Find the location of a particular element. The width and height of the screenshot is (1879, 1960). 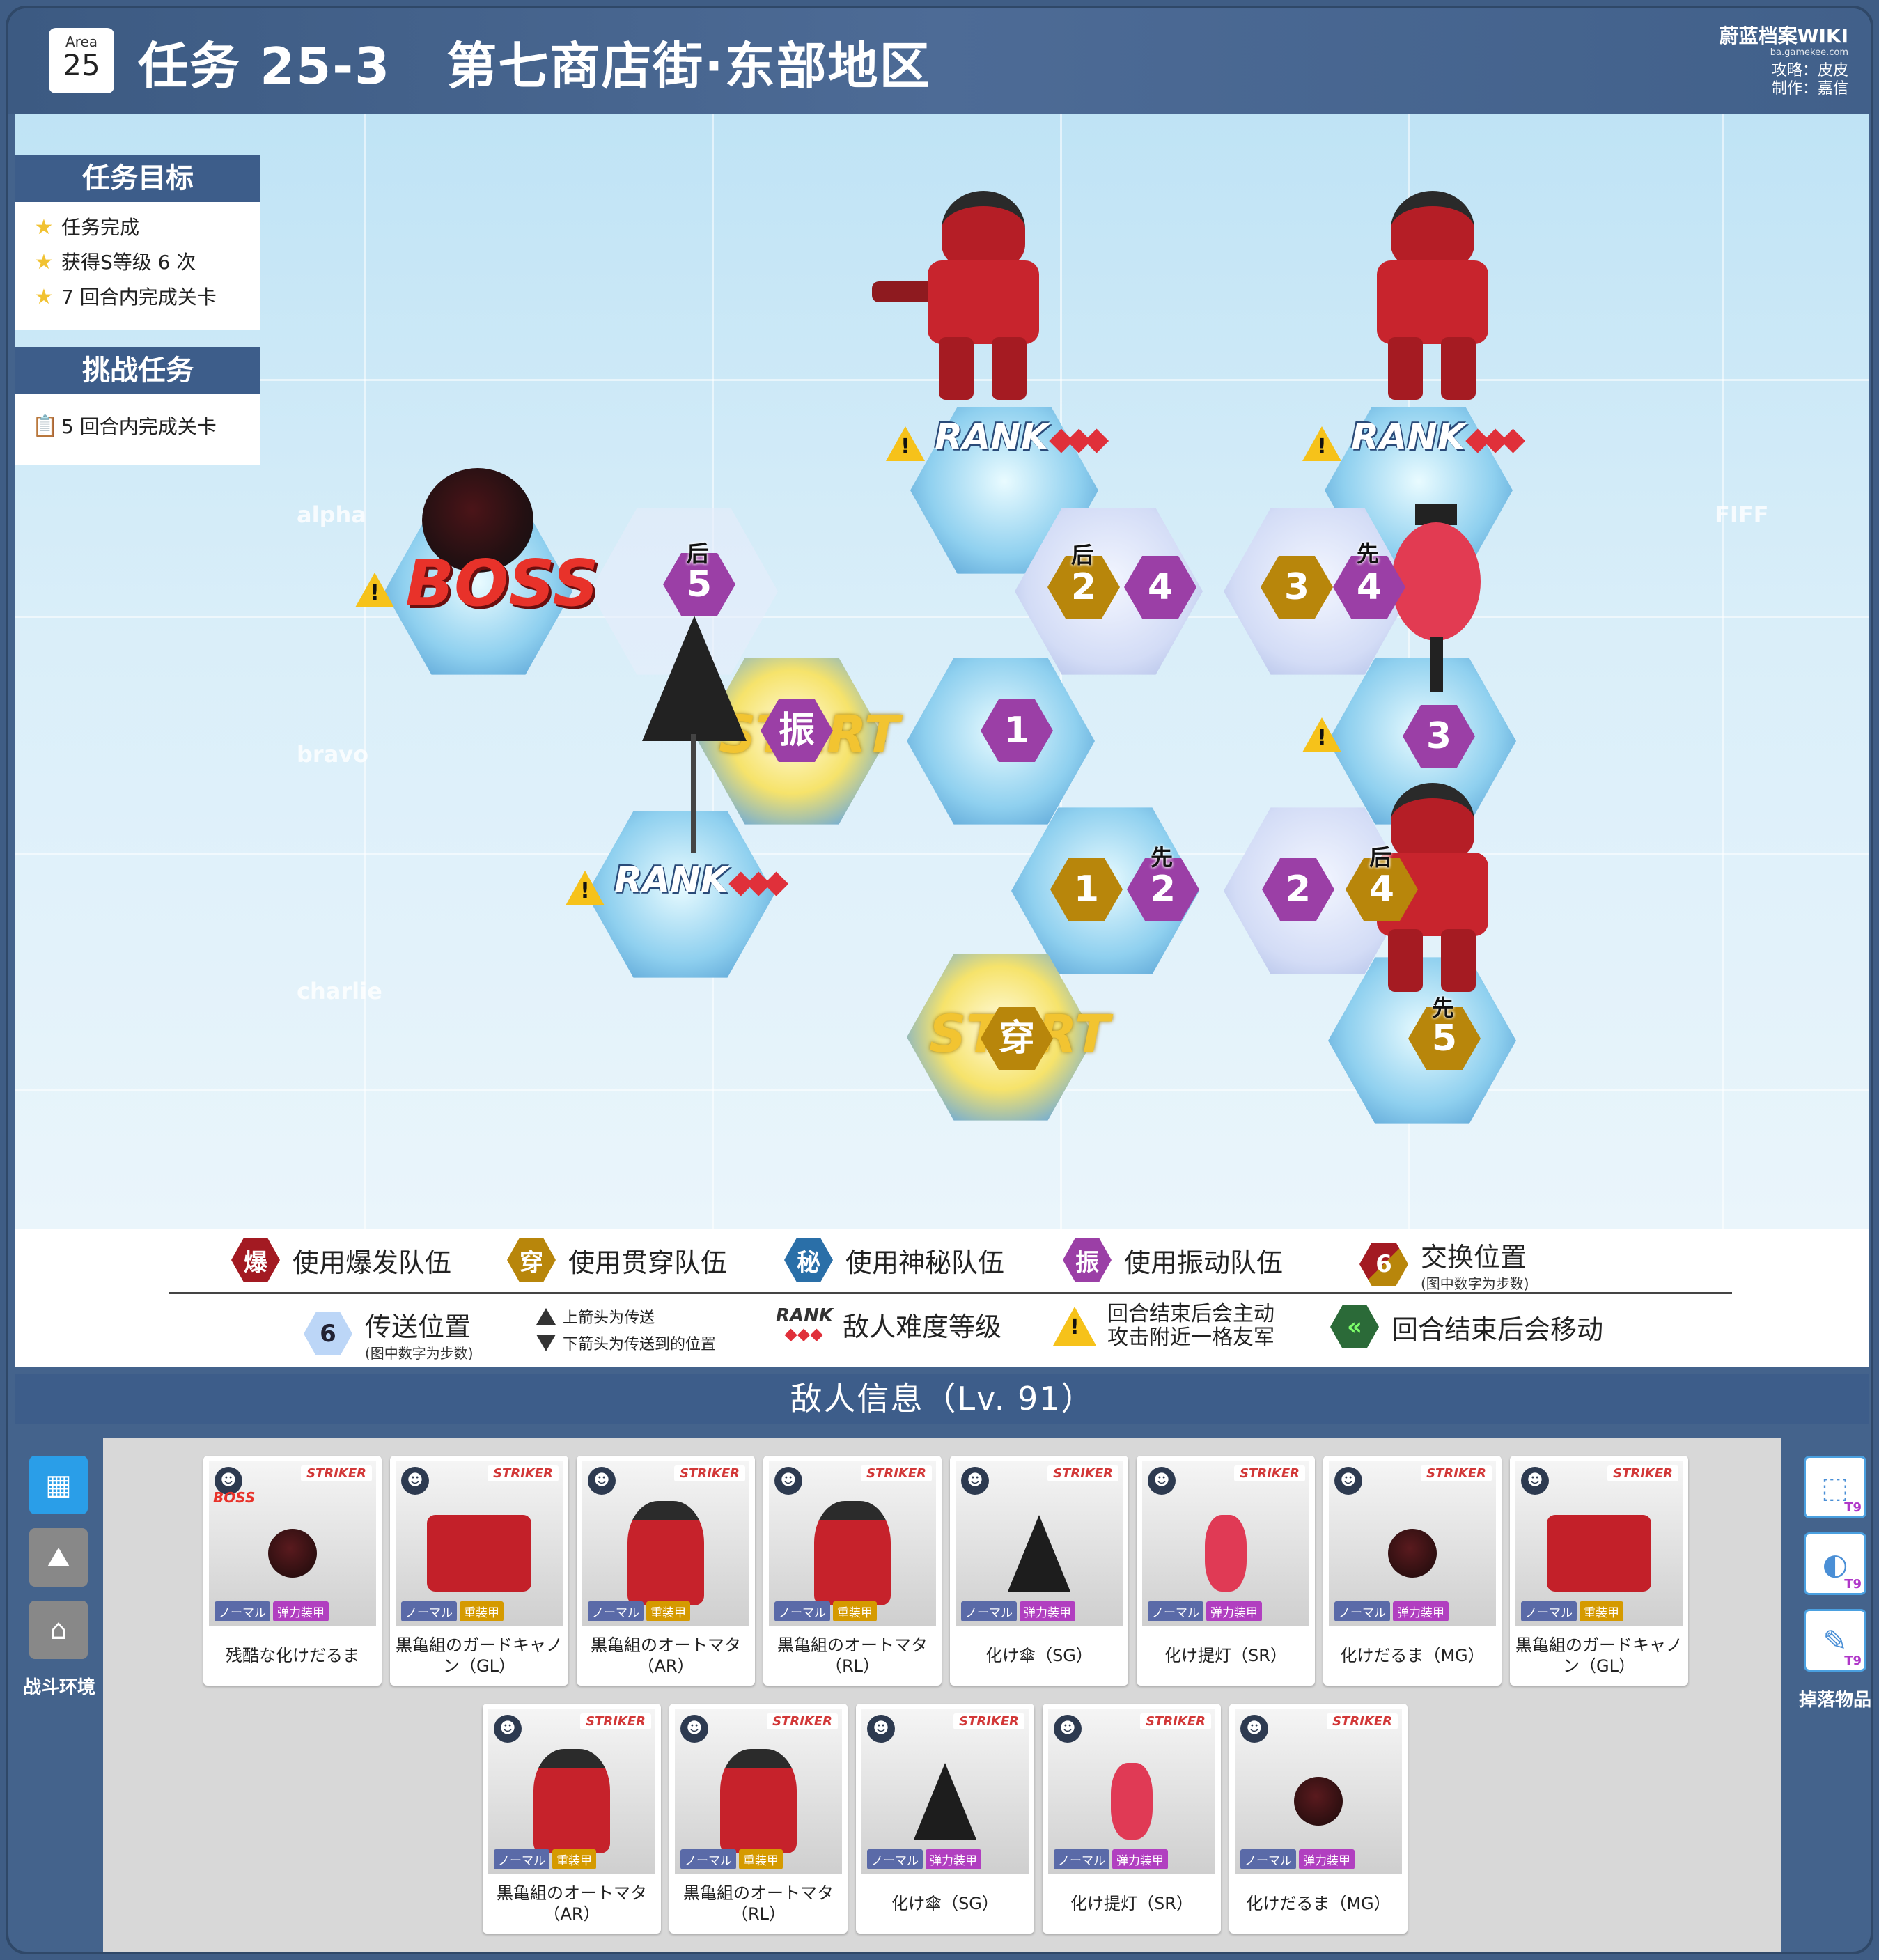

legend-sublabel: (图中数字为步数) is located at coordinates (1475, 1283).